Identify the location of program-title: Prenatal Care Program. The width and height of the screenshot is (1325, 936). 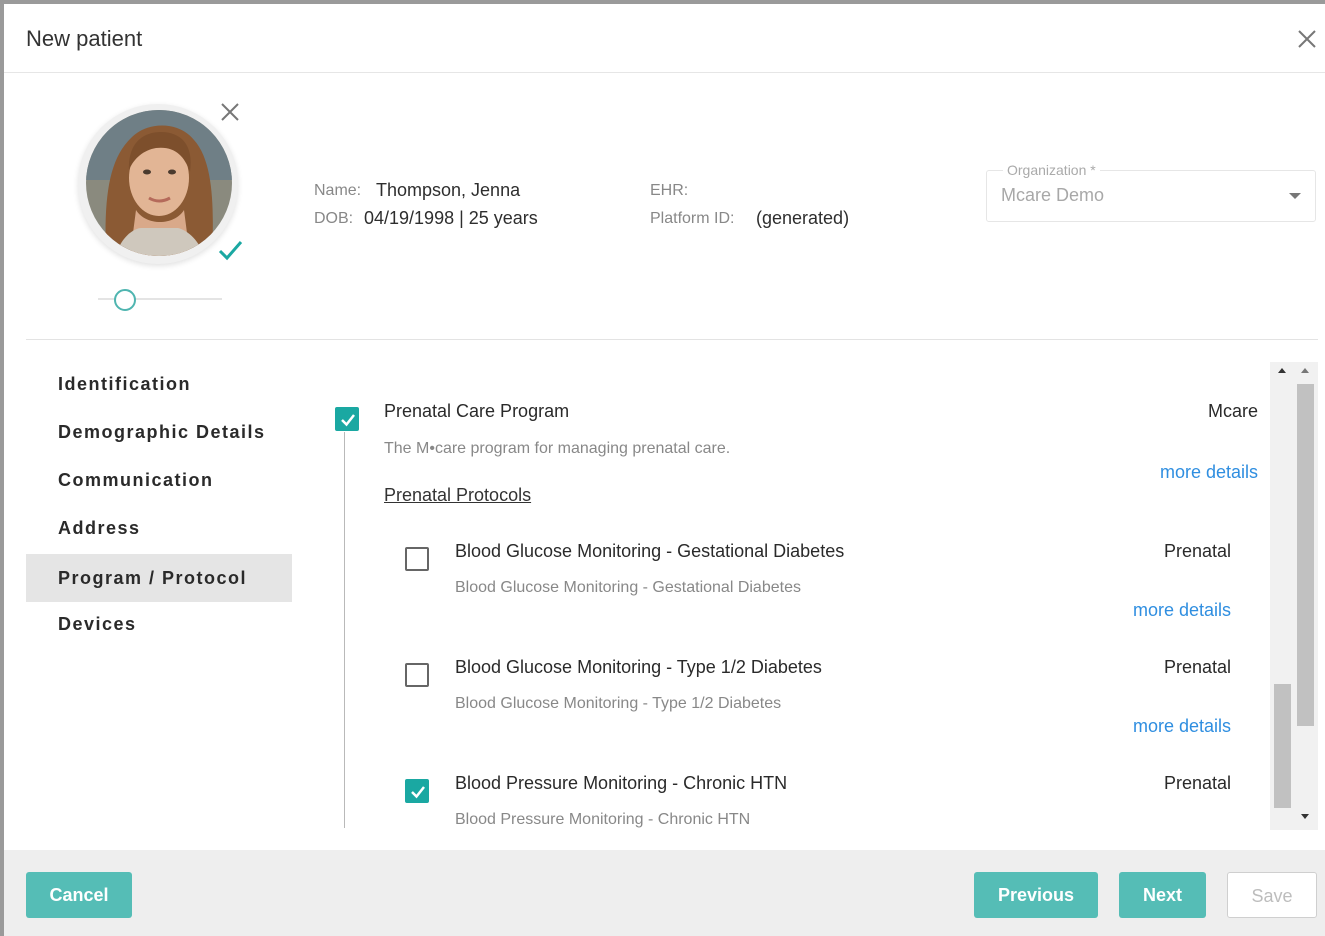
(477, 411).